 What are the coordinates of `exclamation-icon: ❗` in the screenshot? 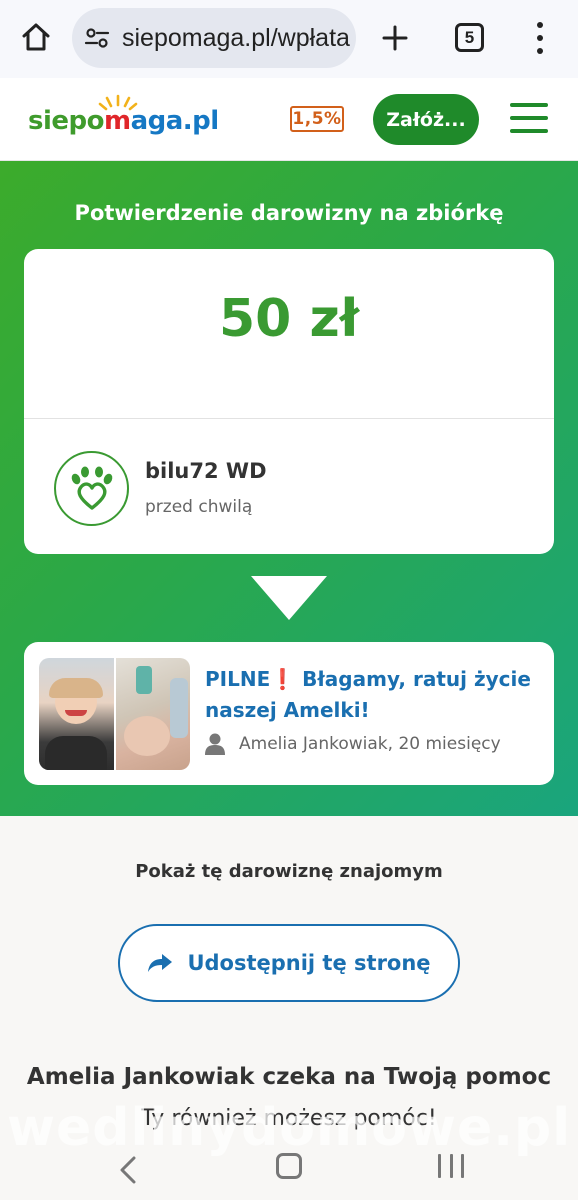 It's located at (283, 679).